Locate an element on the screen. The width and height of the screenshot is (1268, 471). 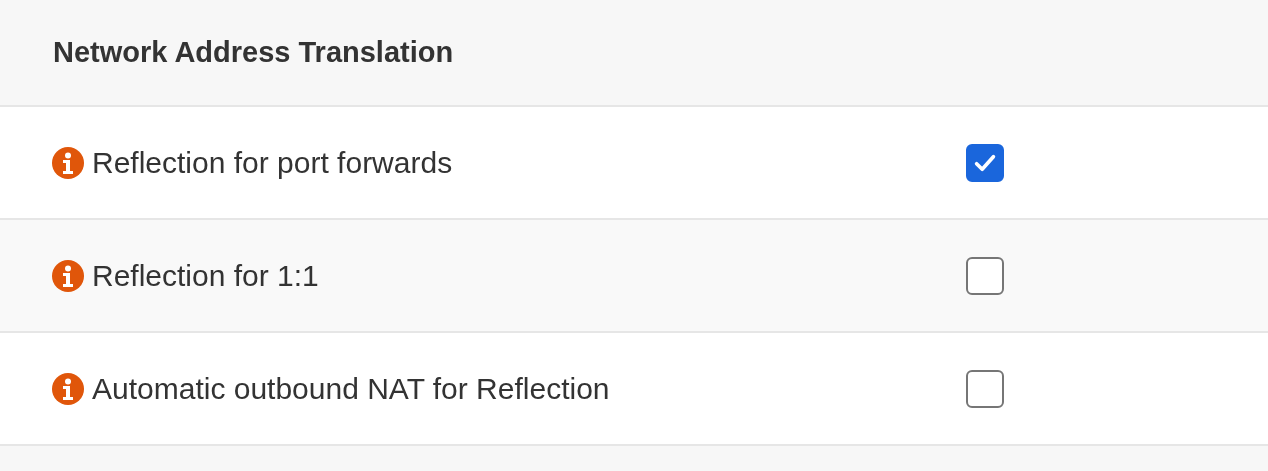
option-label: Automatic outbound NAT for Reflection is located at coordinates (351, 388).